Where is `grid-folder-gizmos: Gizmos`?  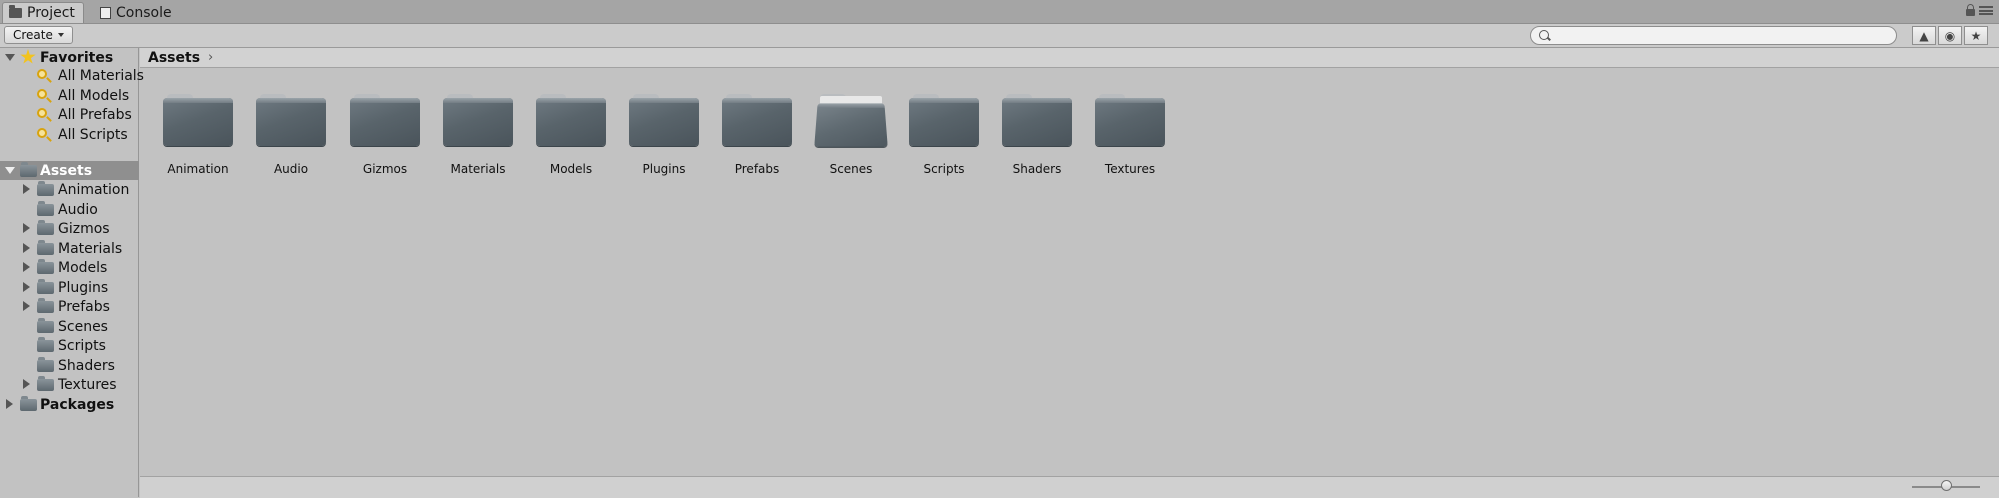
grid-folder-gizmos: Gizmos is located at coordinates (375, 133).